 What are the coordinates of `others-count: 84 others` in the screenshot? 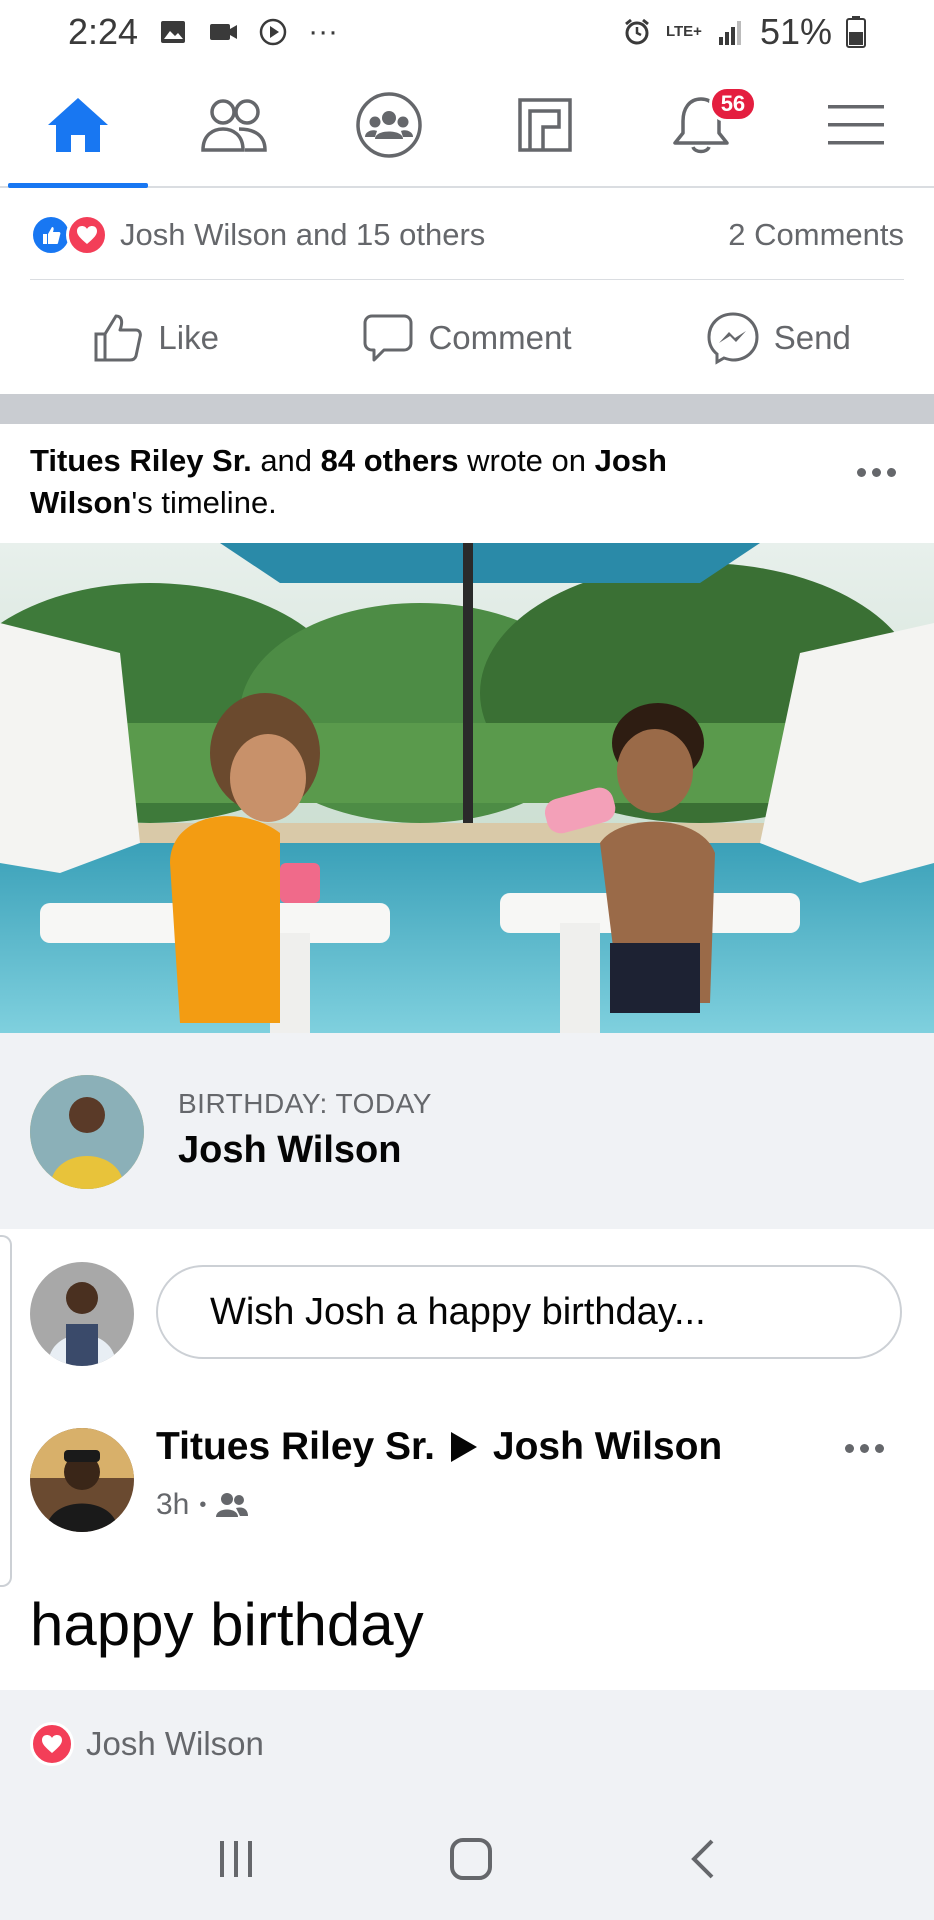 It's located at (390, 460).